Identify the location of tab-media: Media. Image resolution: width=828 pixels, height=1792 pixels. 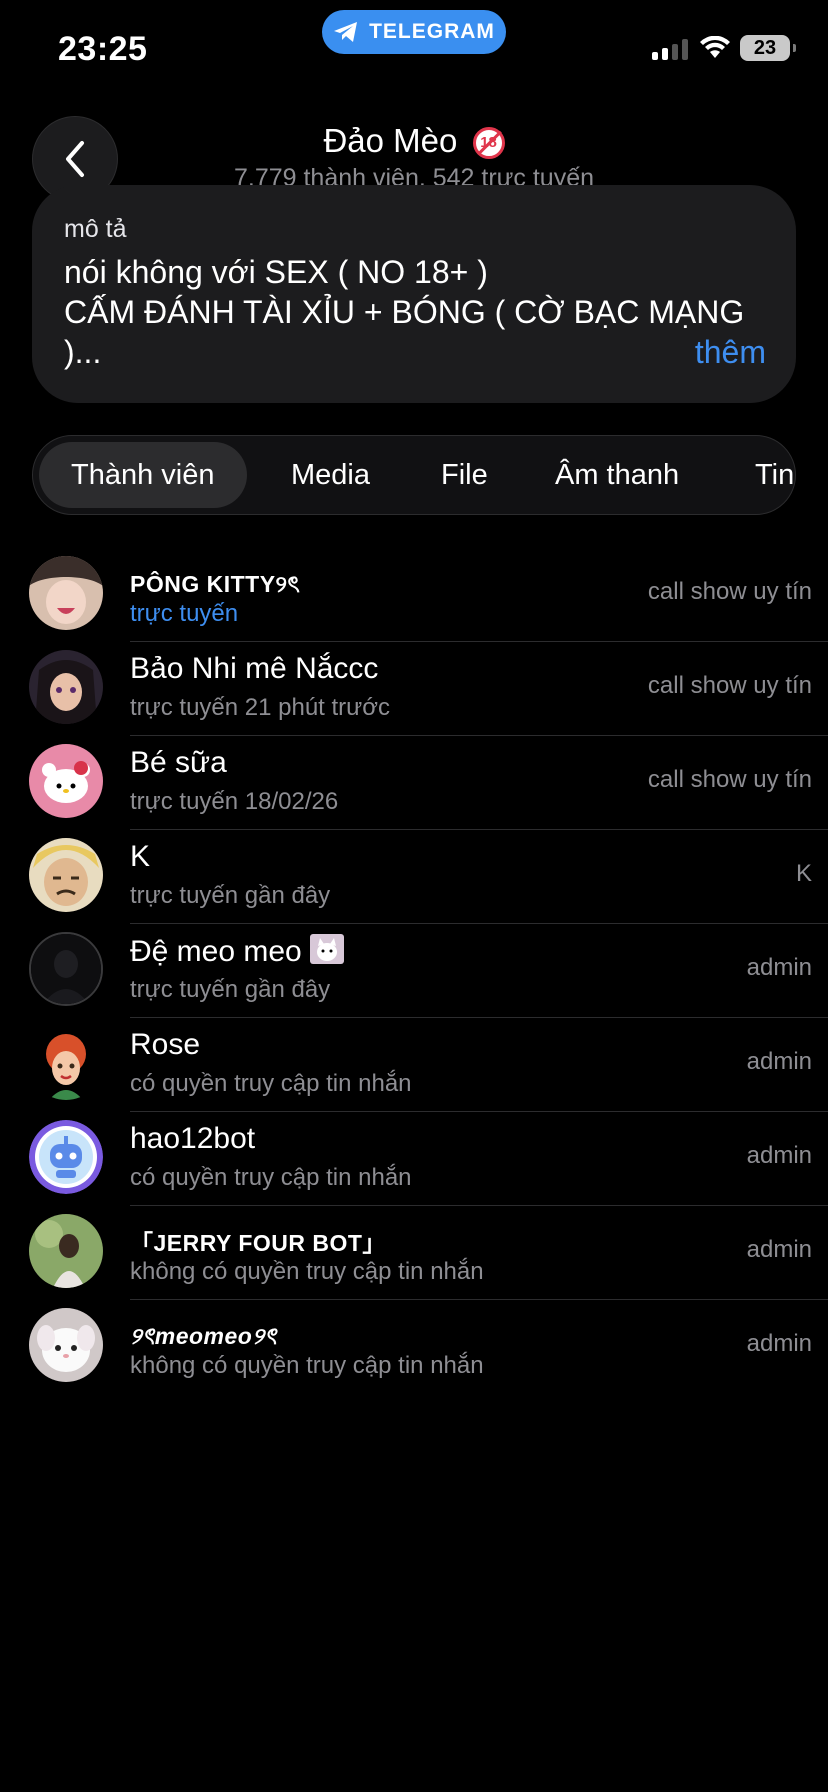
(330, 475).